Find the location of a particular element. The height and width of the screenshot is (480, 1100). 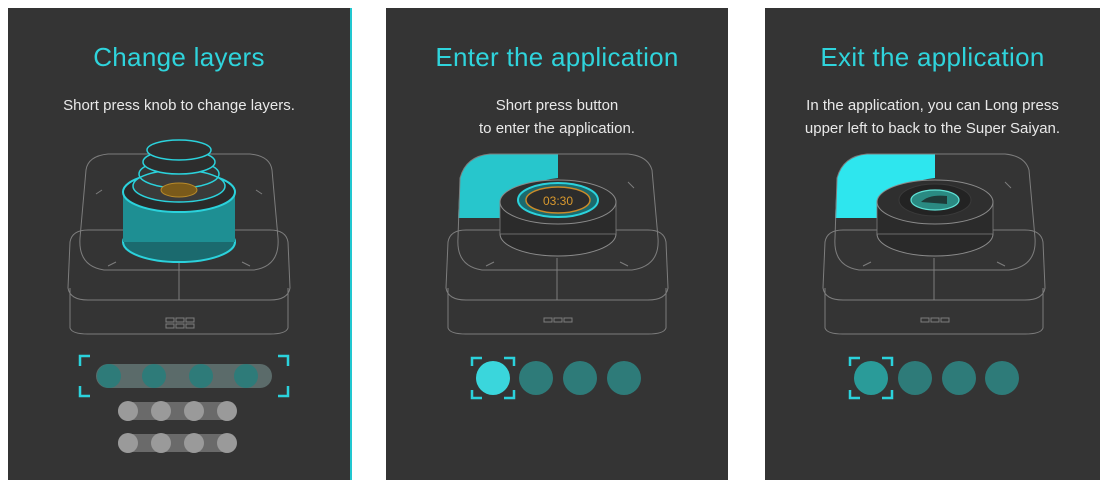

description-line: to enter the application. is located at coordinates (557, 128).